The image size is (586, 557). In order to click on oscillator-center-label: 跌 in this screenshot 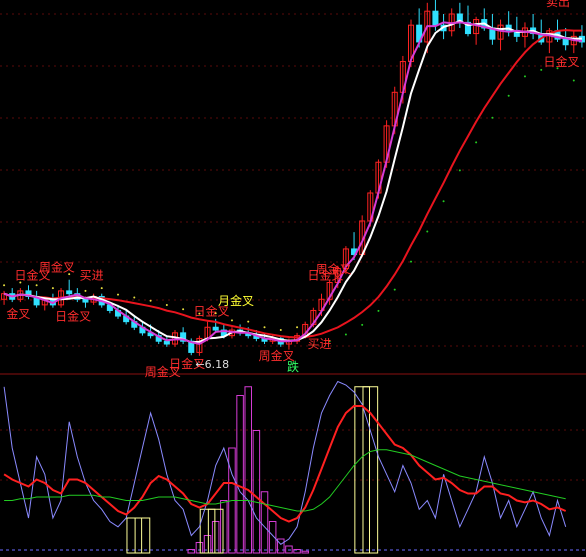, I will do `click(293, 366)`.